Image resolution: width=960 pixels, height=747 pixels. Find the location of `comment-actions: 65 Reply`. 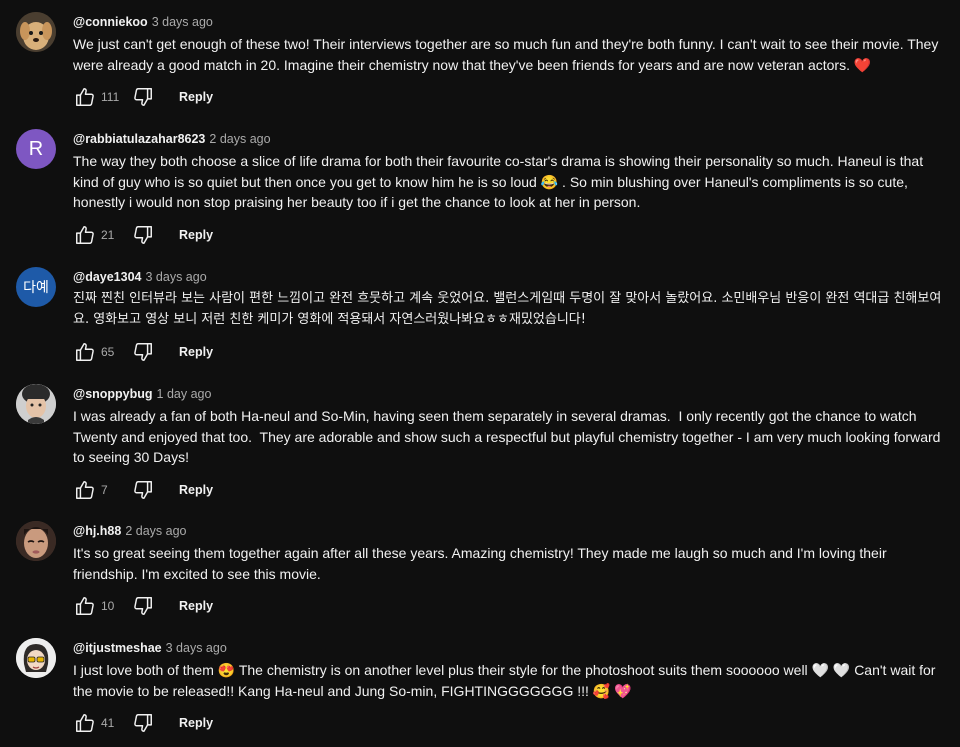

comment-actions: 65 Reply is located at coordinates (508, 352).